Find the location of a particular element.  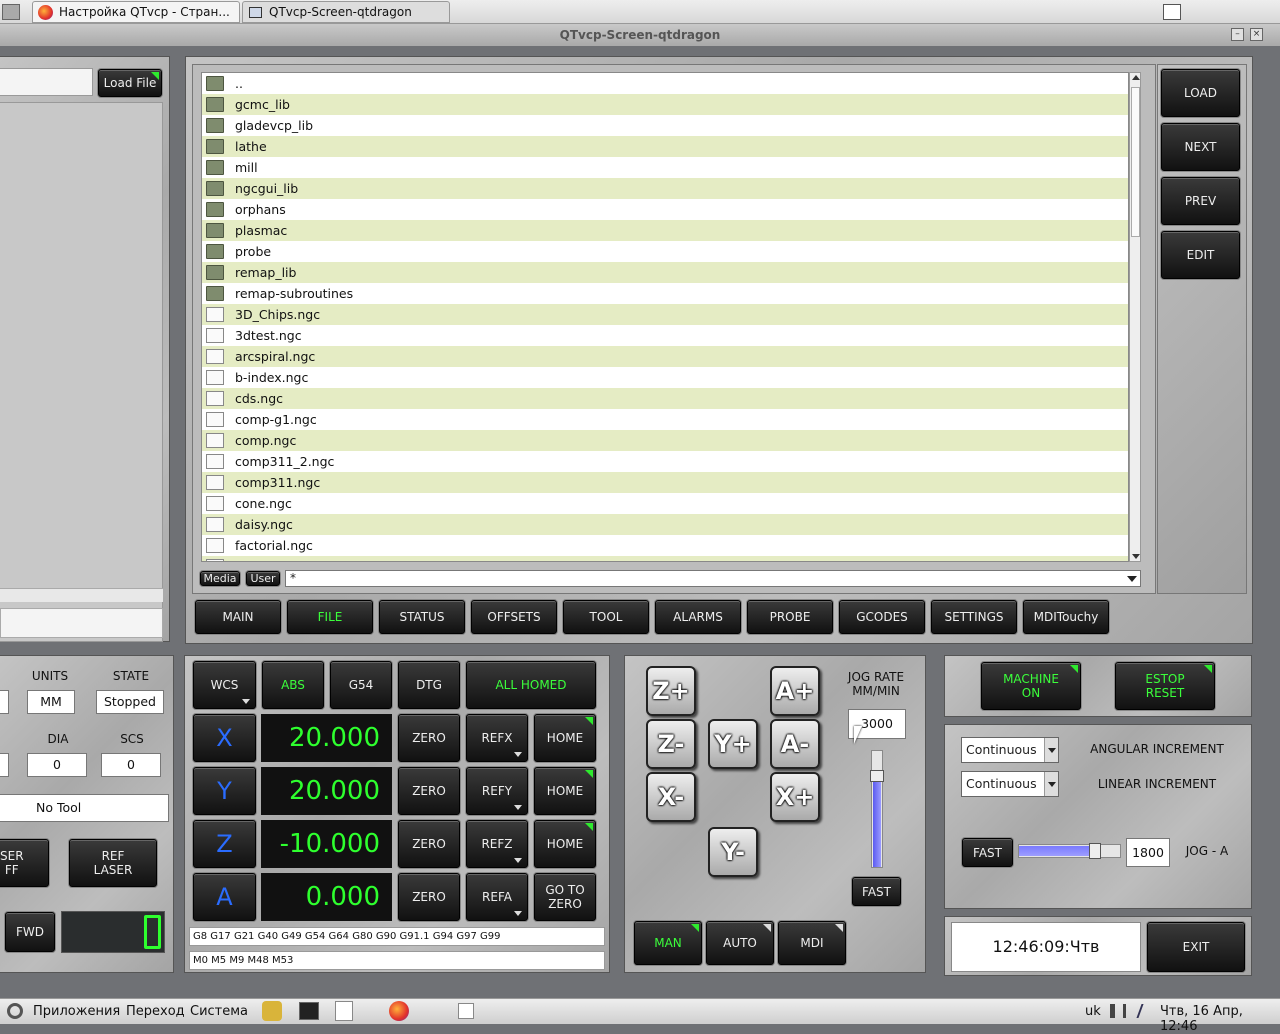

jog-fast-button: FAST is located at coordinates (876, 891).